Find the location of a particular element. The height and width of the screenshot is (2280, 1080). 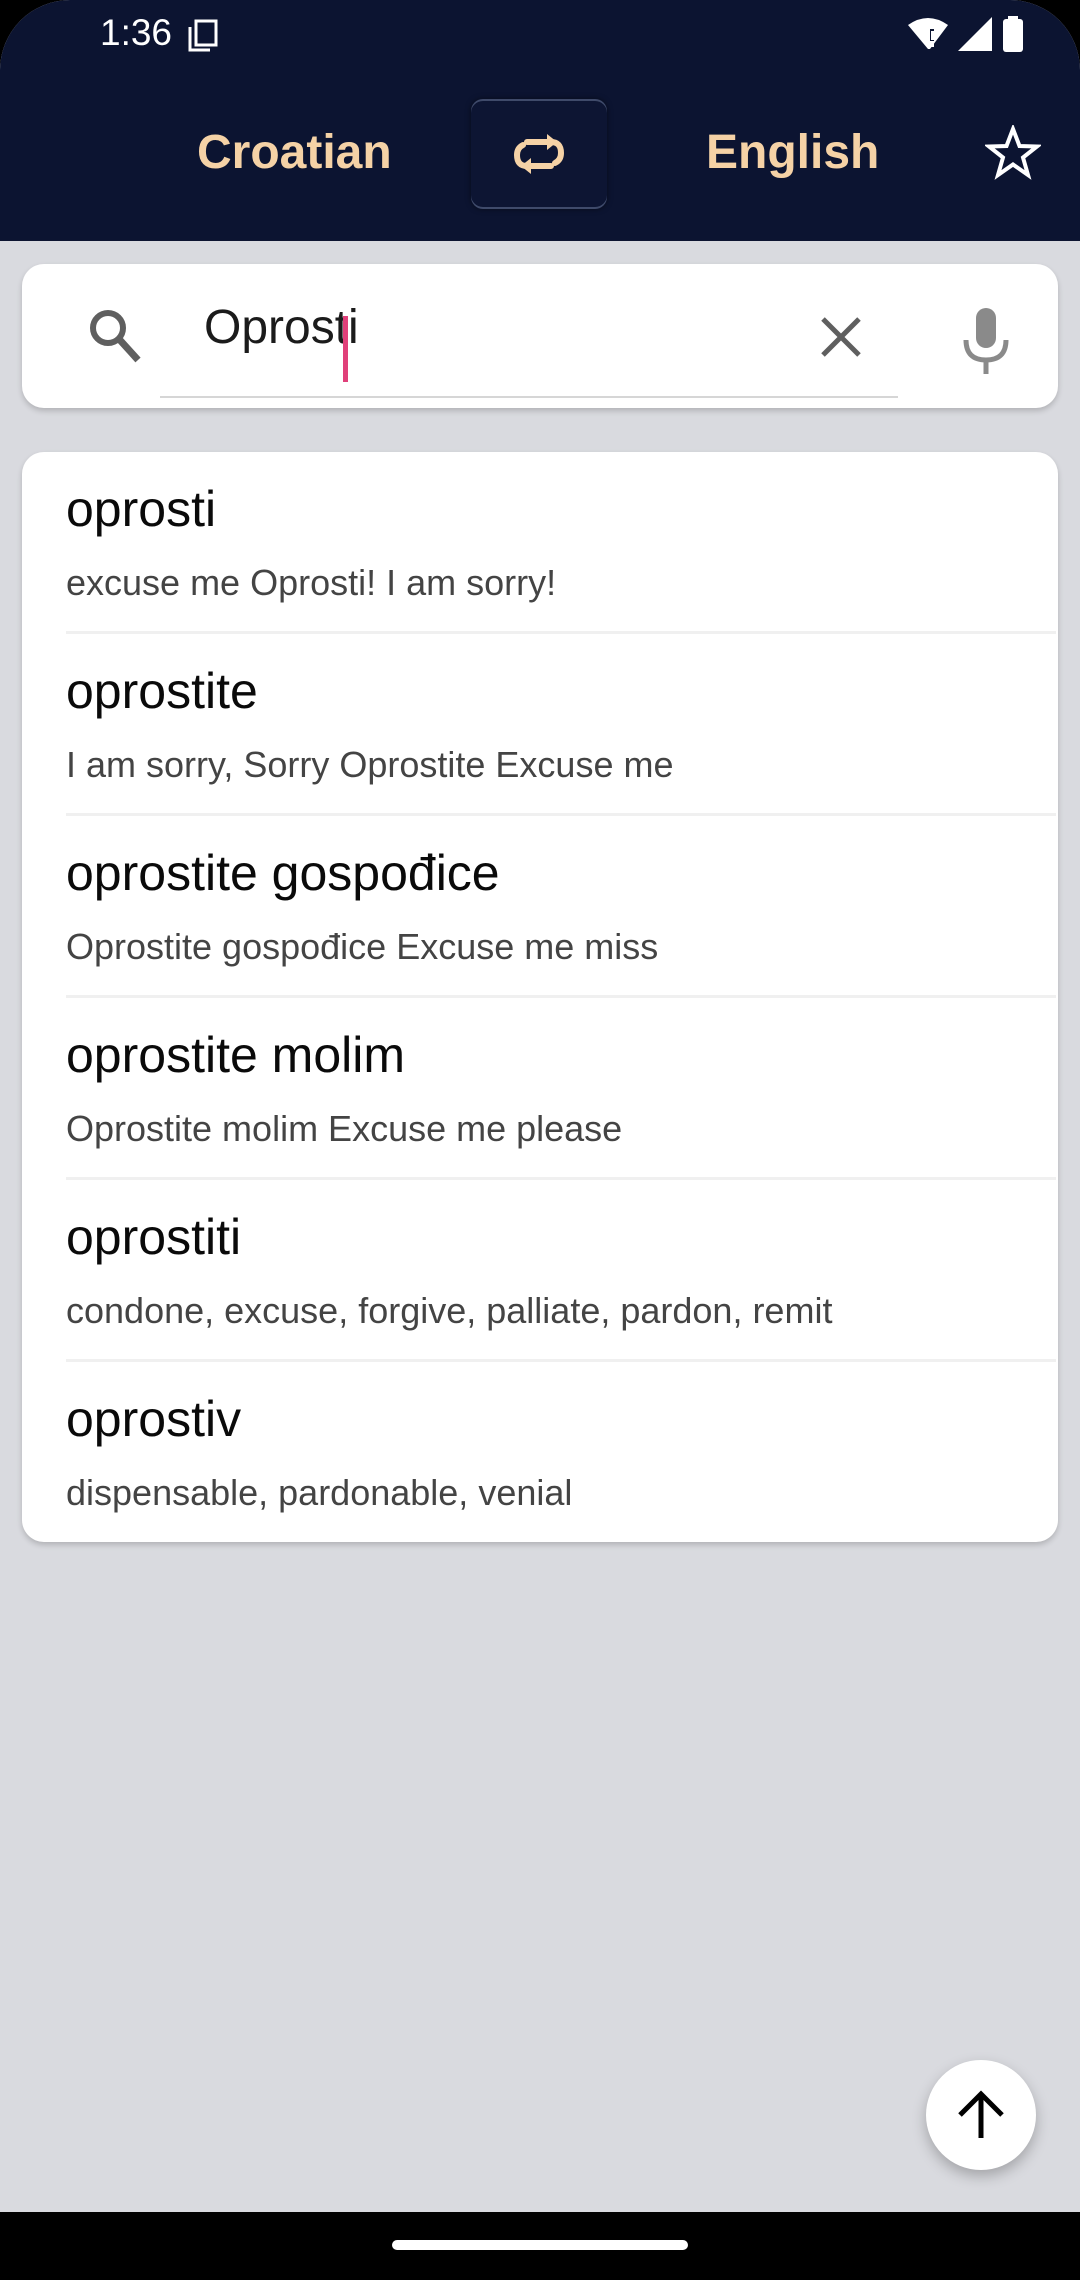

swap-languages-button is located at coordinates (539, 154).